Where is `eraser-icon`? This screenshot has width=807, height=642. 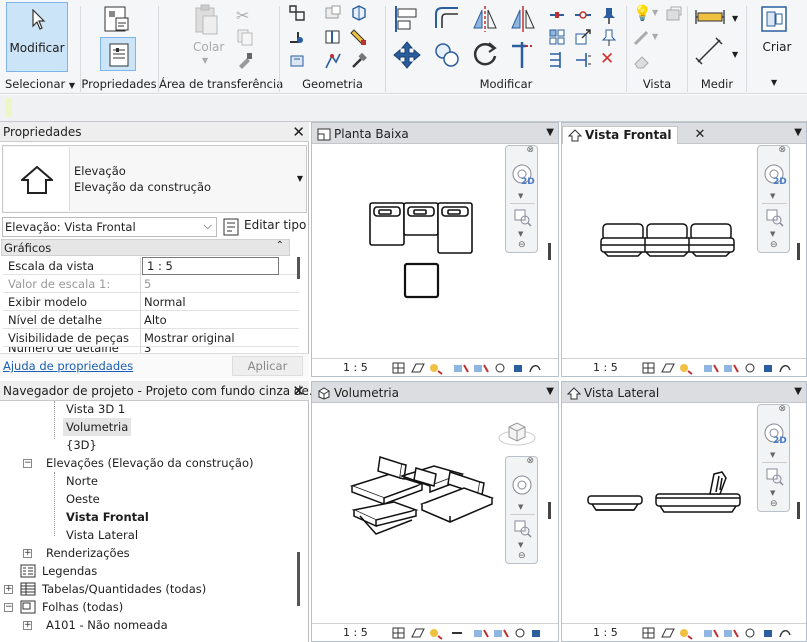 eraser-icon is located at coordinates (642, 61).